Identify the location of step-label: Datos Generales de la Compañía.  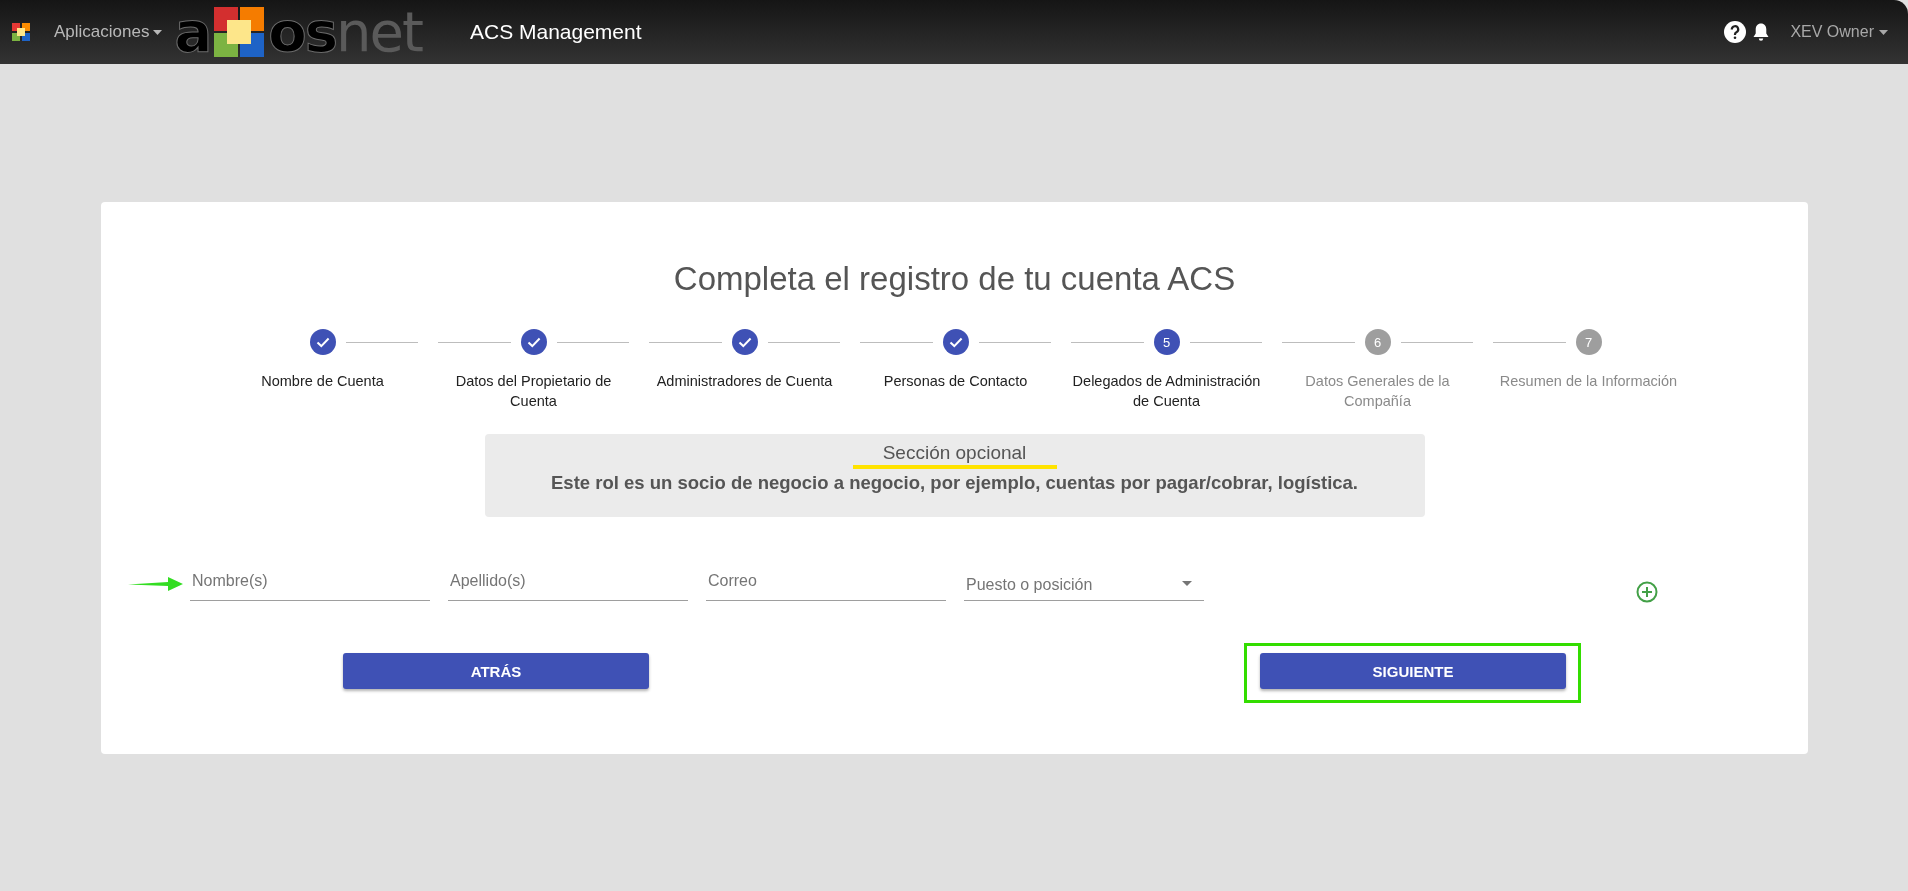
(1377, 391).